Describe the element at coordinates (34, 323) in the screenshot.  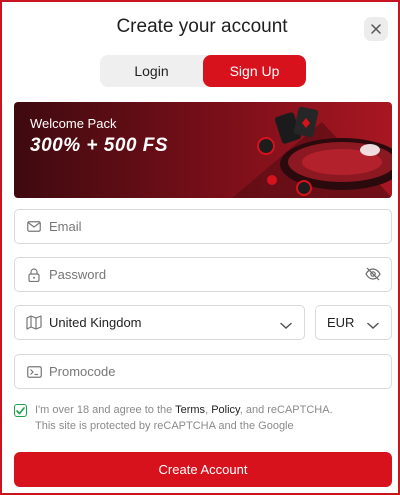
I see `map-icon` at that location.